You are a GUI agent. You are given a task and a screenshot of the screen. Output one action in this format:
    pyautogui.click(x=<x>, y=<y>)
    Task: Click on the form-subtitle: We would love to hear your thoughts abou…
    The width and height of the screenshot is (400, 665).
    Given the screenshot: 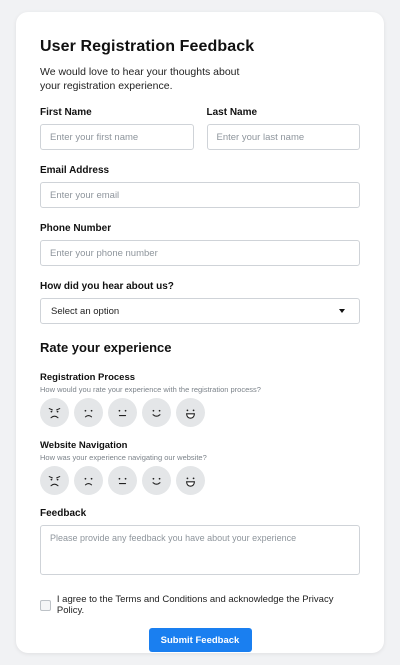 What is the action you would take?
    pyautogui.click(x=140, y=79)
    